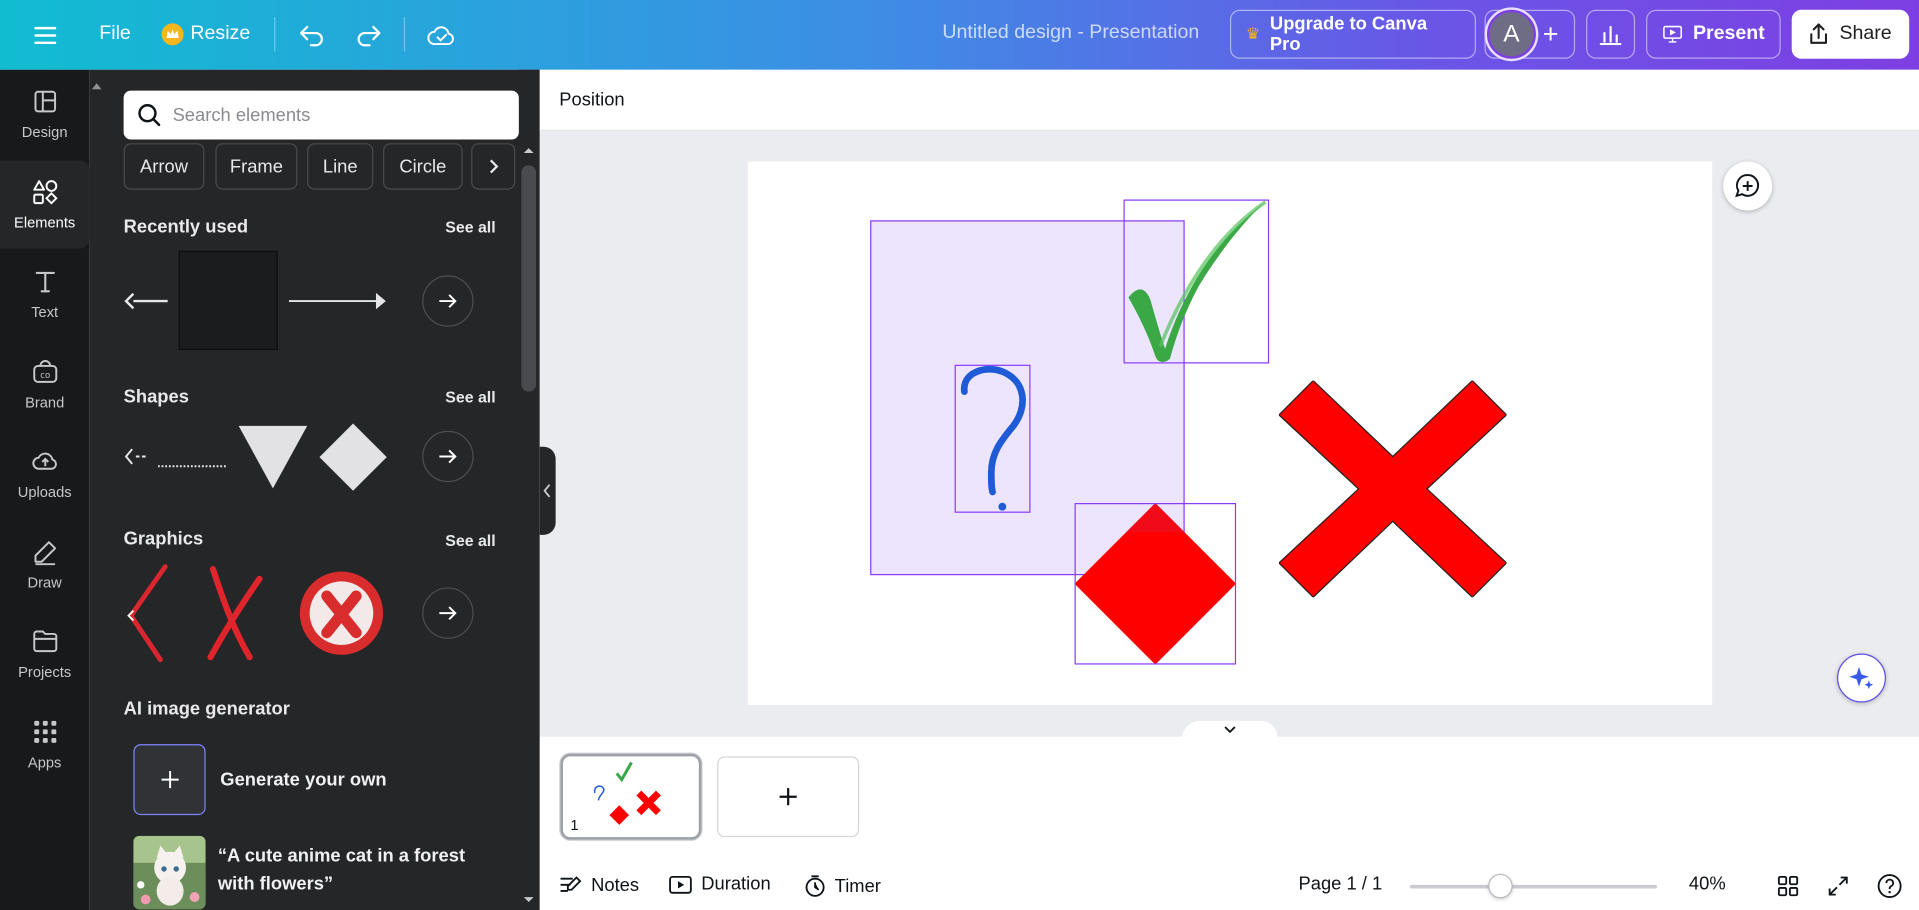 The image size is (1919, 910). Describe the element at coordinates (631, 796) in the screenshot. I see `page-thumbnail: 1` at that location.